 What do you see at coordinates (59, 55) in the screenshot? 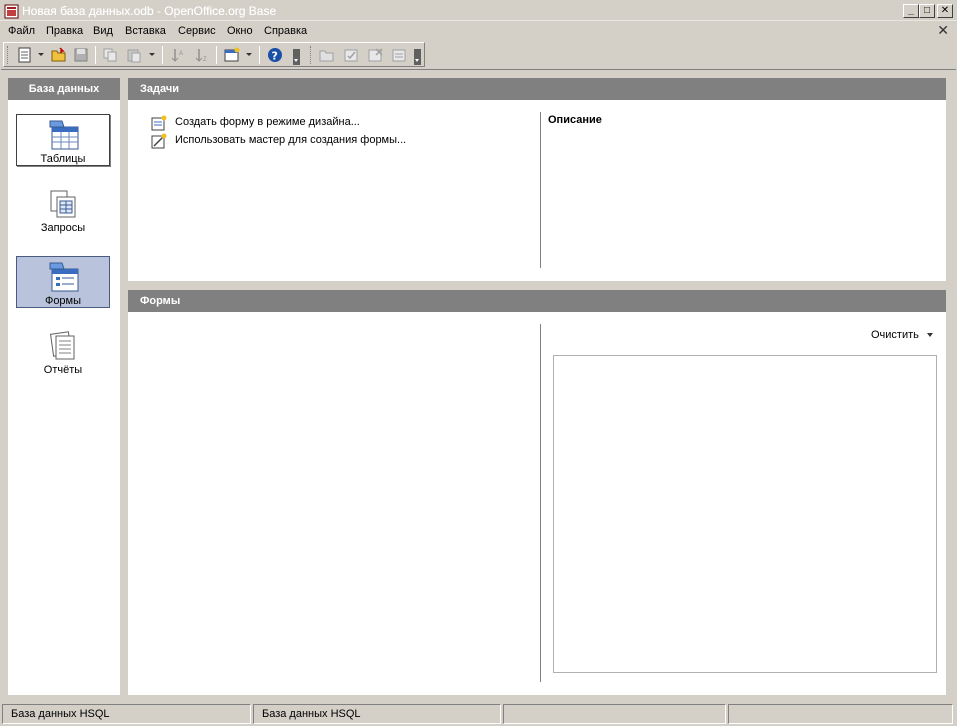
I see `open-folder-icon` at bounding box center [59, 55].